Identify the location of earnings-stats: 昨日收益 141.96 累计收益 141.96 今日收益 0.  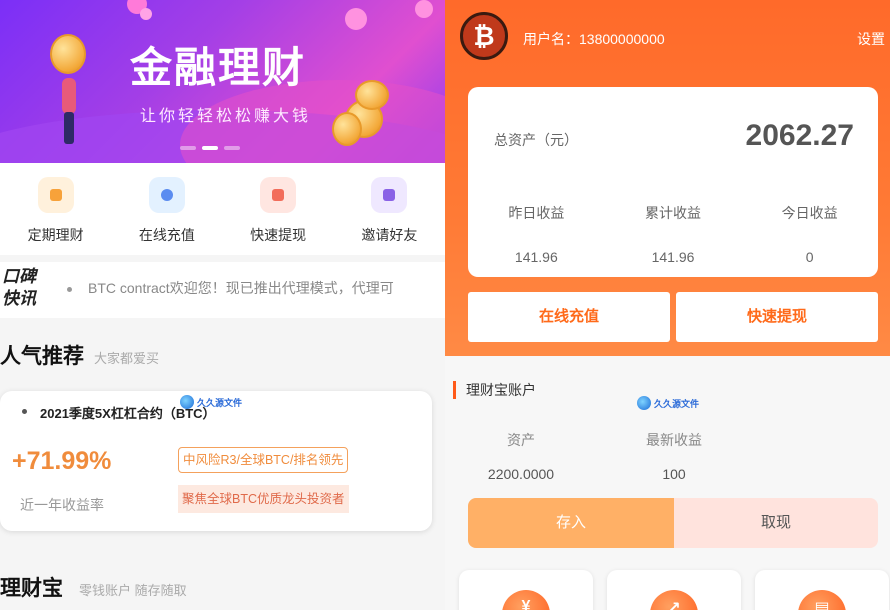
(673, 234).